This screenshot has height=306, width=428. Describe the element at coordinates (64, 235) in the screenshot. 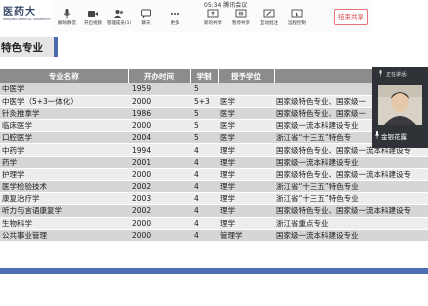

I see `cell-major-name: 公共事业管理` at that location.